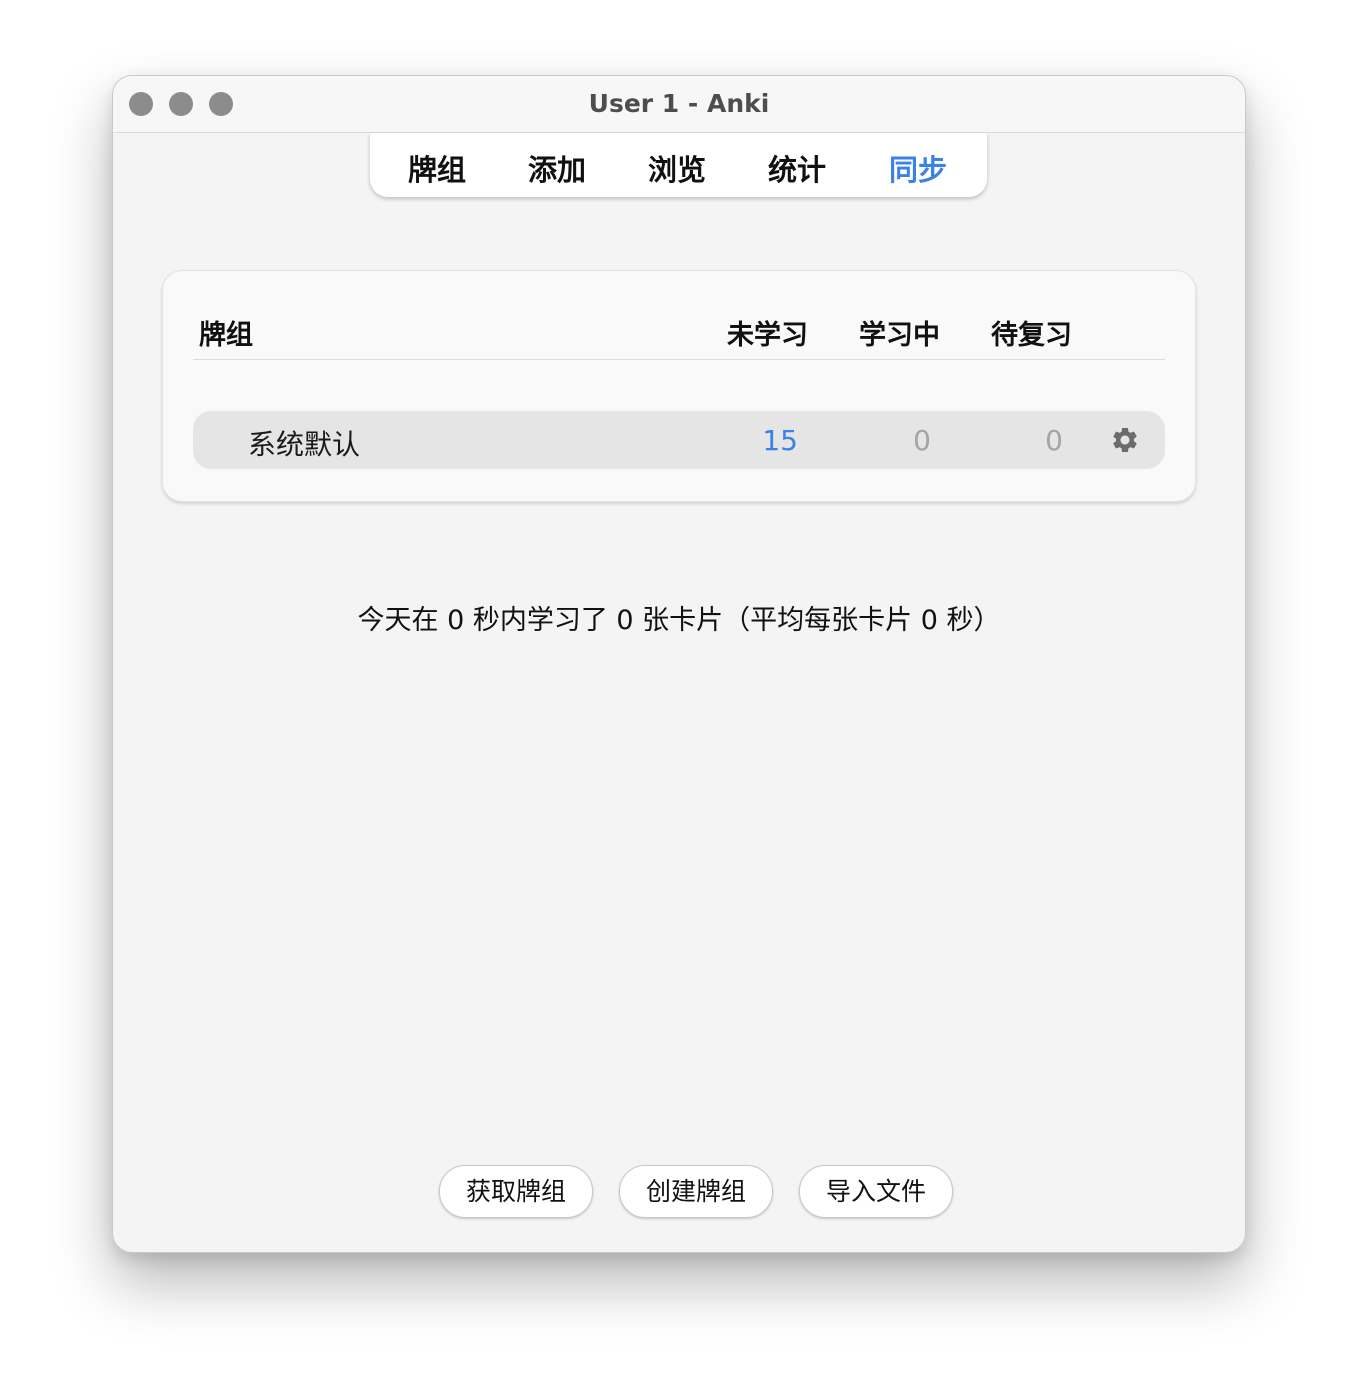 This screenshot has height=1400, width=1356. What do you see at coordinates (304, 443) in the screenshot?
I see `deck-name-link: 系统默认` at bounding box center [304, 443].